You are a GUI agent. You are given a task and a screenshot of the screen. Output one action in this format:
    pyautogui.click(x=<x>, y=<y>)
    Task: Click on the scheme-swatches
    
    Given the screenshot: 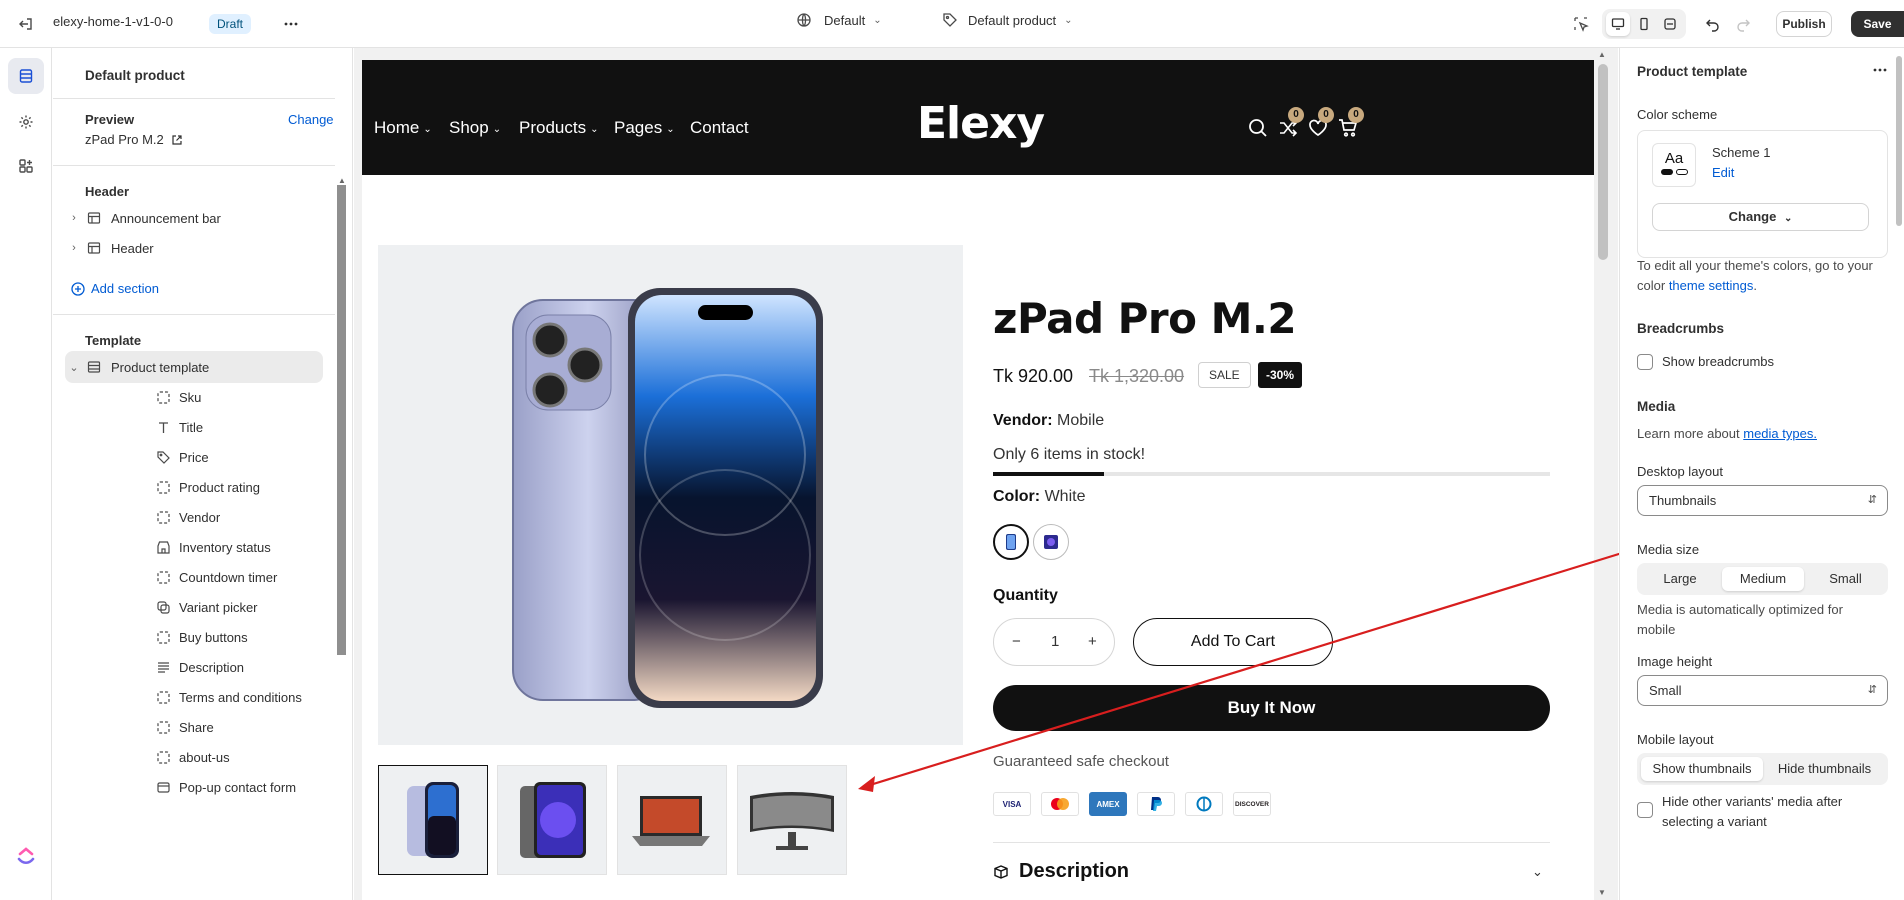 What is the action you would take?
    pyautogui.click(x=1674, y=172)
    